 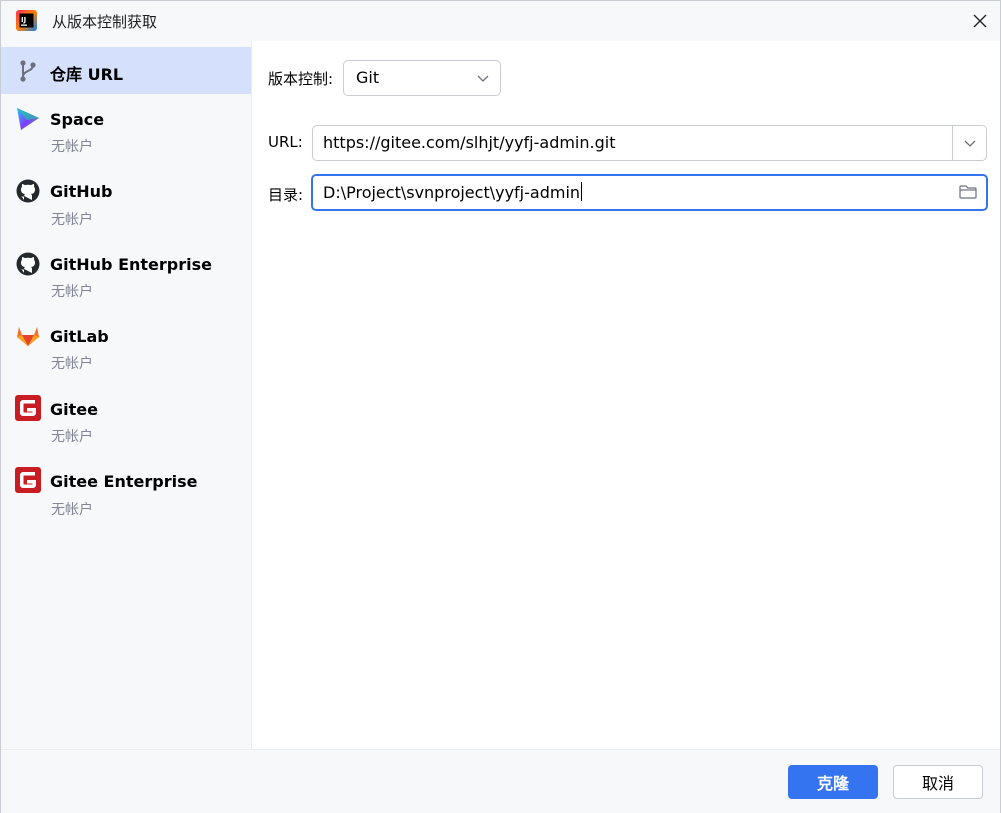 What do you see at coordinates (126, 494) in the screenshot?
I see `sidebar-item-gitee-enterprise: Gitee Enterprise 无帐户` at bounding box center [126, 494].